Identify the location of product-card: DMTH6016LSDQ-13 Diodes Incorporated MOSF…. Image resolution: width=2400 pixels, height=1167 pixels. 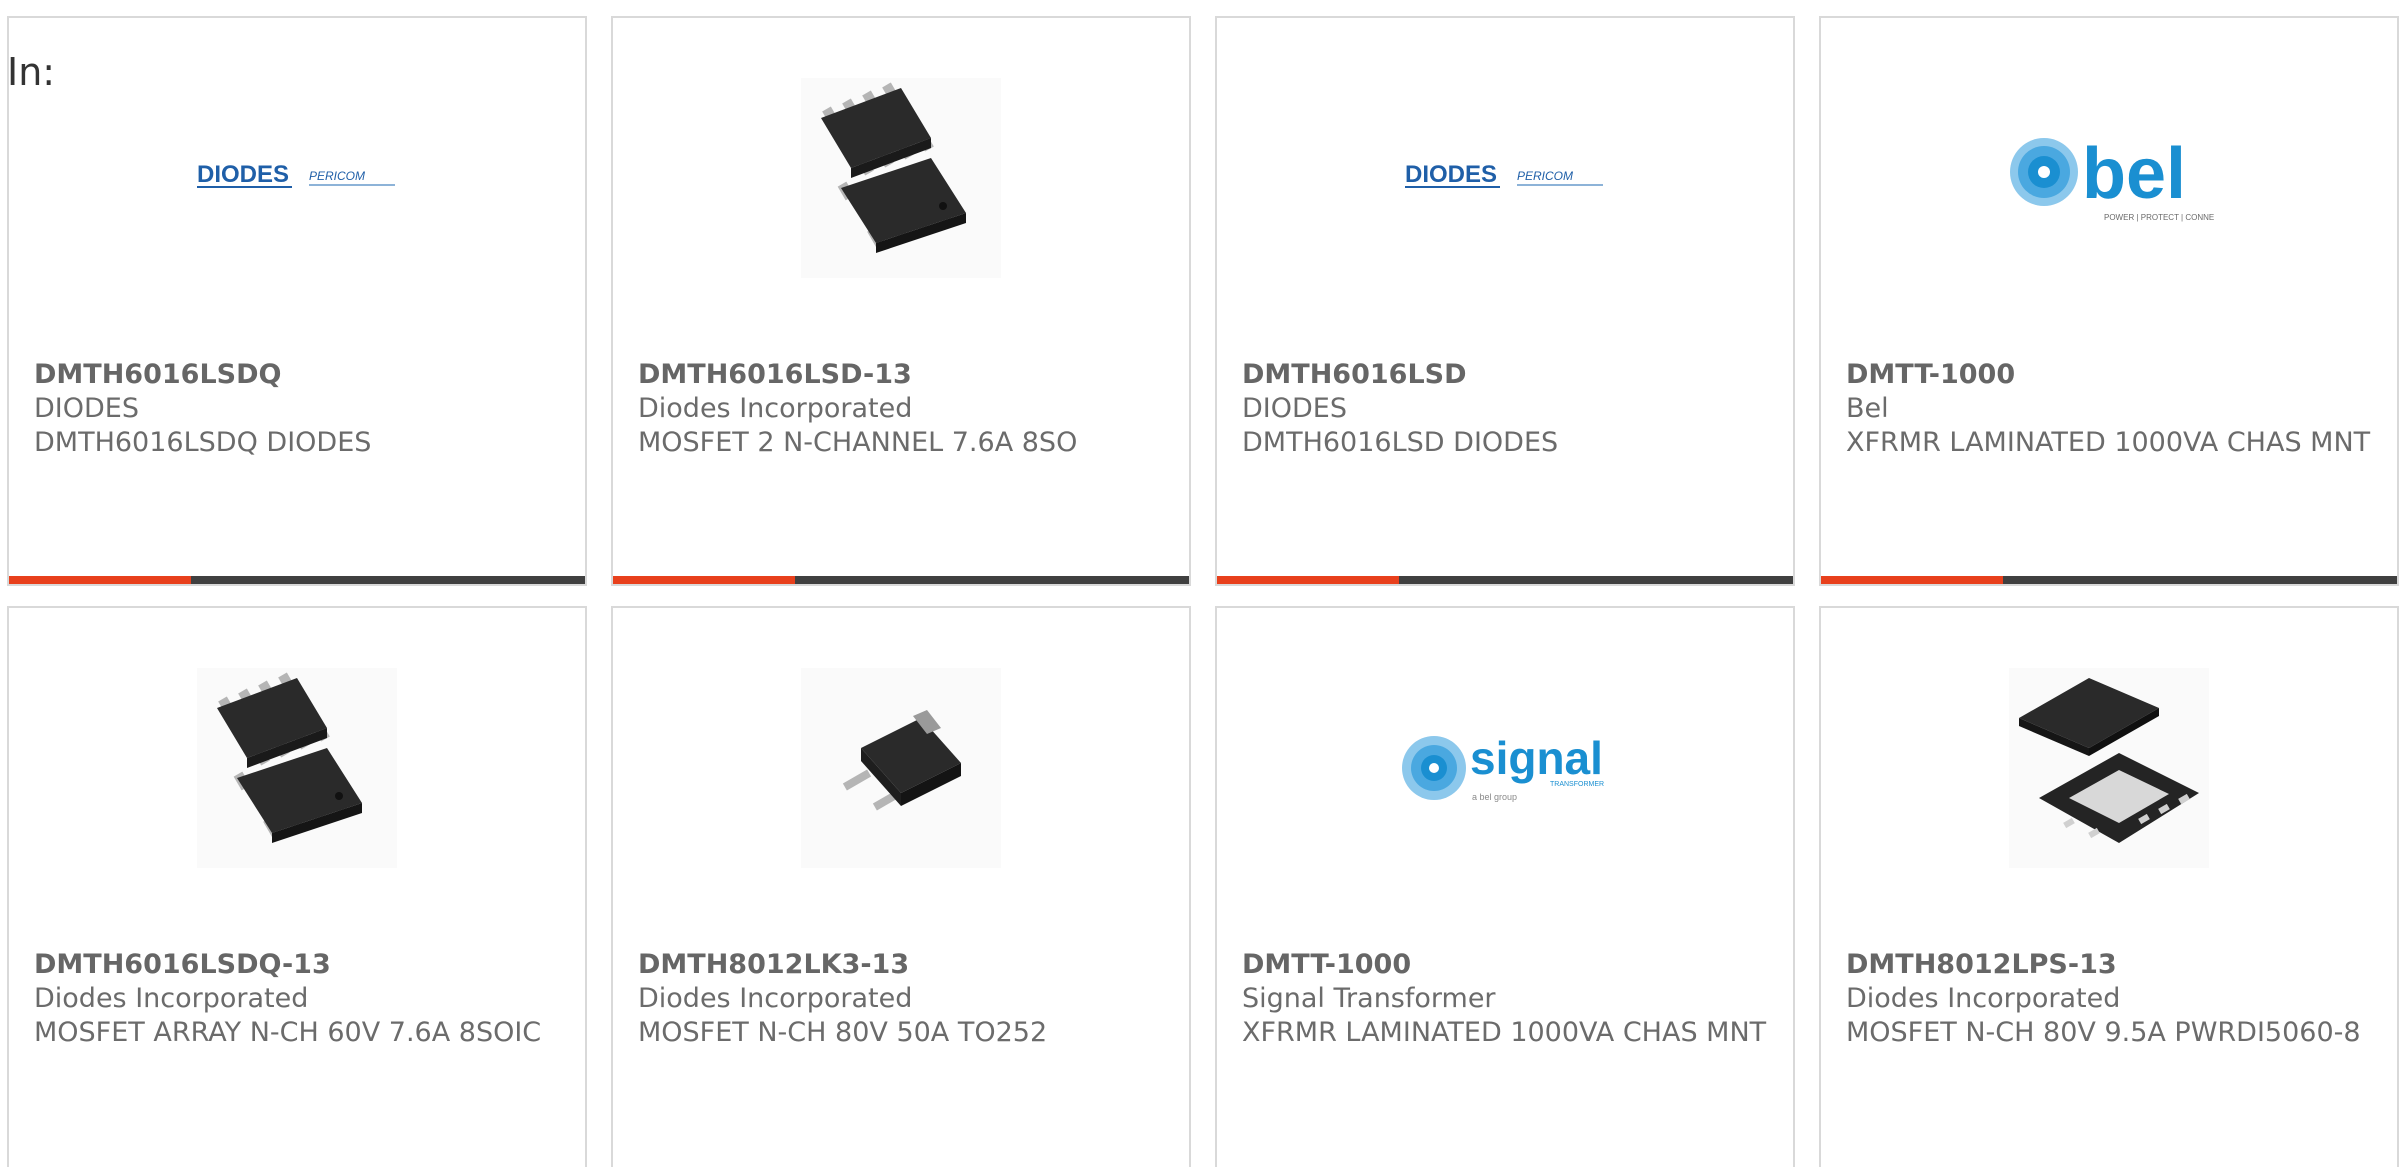
(297, 886).